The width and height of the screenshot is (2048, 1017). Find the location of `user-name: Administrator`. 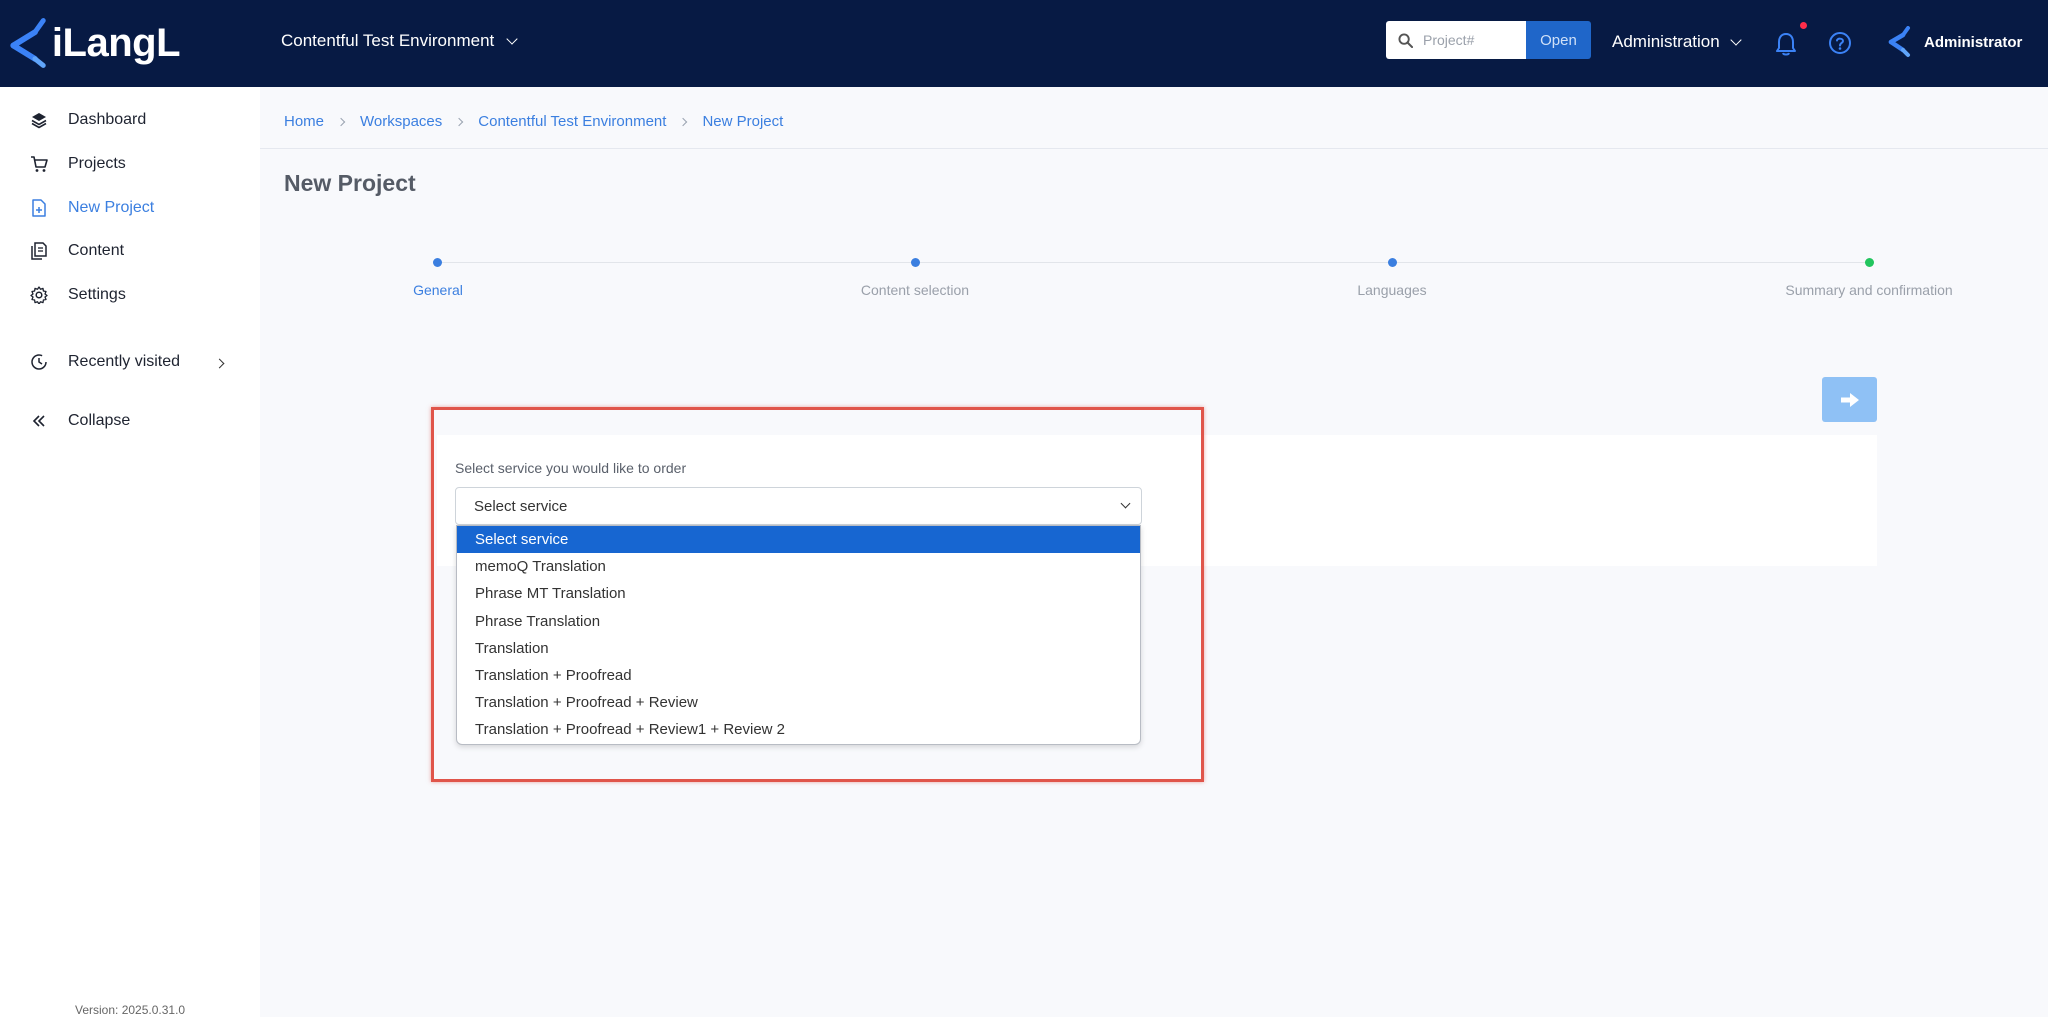

user-name: Administrator is located at coordinates (1973, 42).